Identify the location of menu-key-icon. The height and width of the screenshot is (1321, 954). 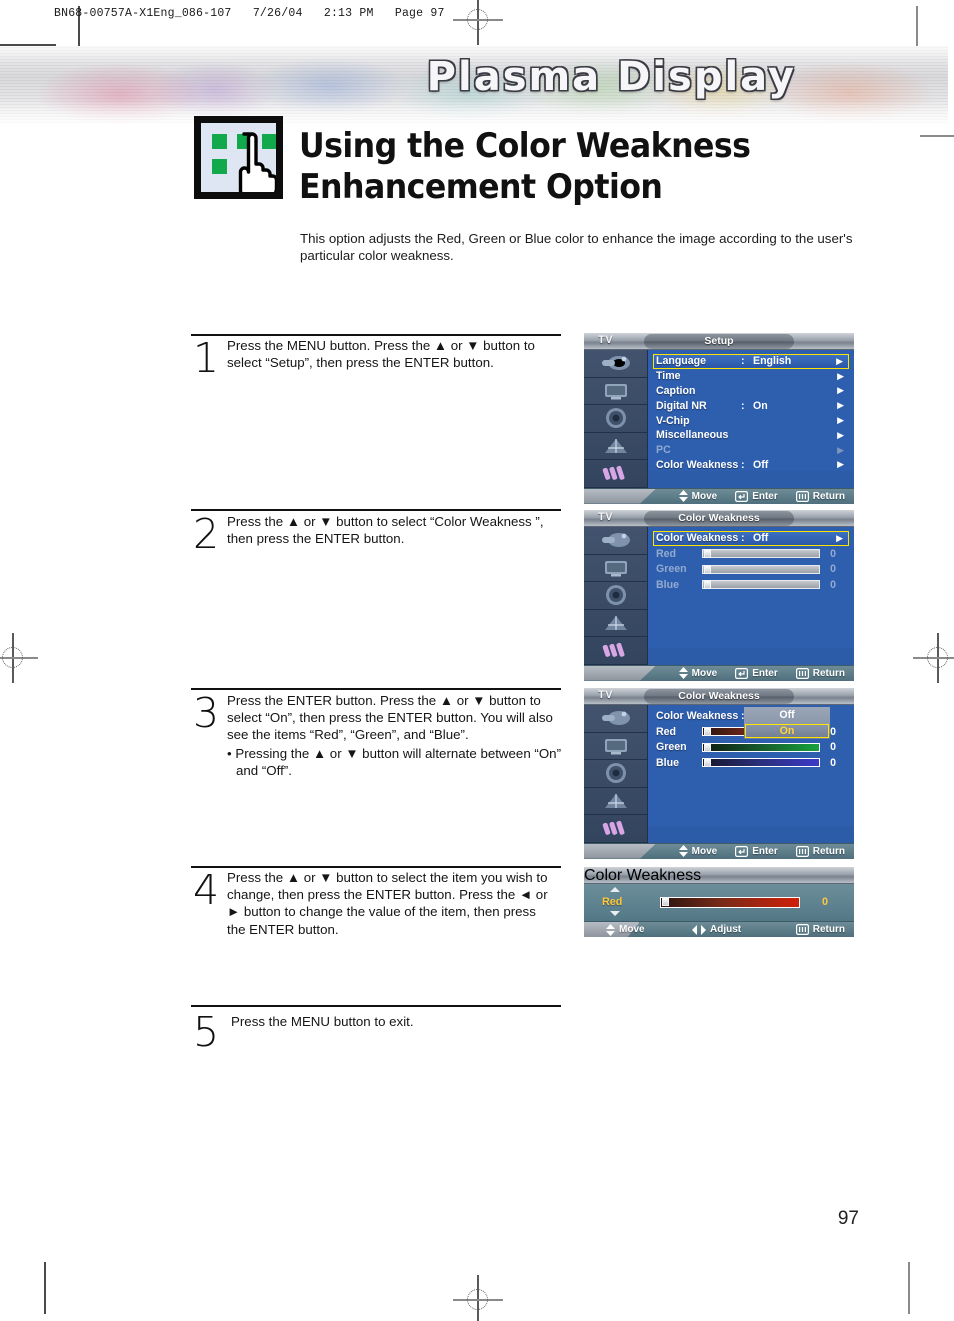
(802, 929).